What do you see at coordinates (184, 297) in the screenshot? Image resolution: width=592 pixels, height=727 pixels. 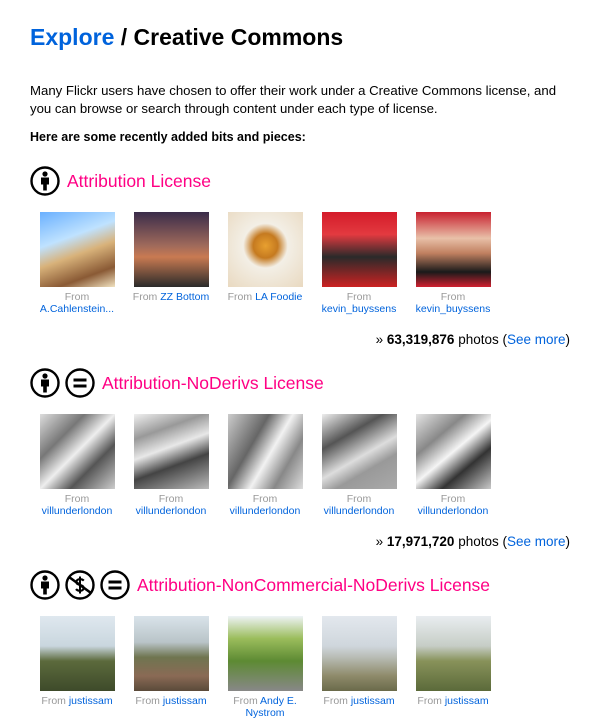 I see `photo-author-link: ZZ Bottom` at bounding box center [184, 297].